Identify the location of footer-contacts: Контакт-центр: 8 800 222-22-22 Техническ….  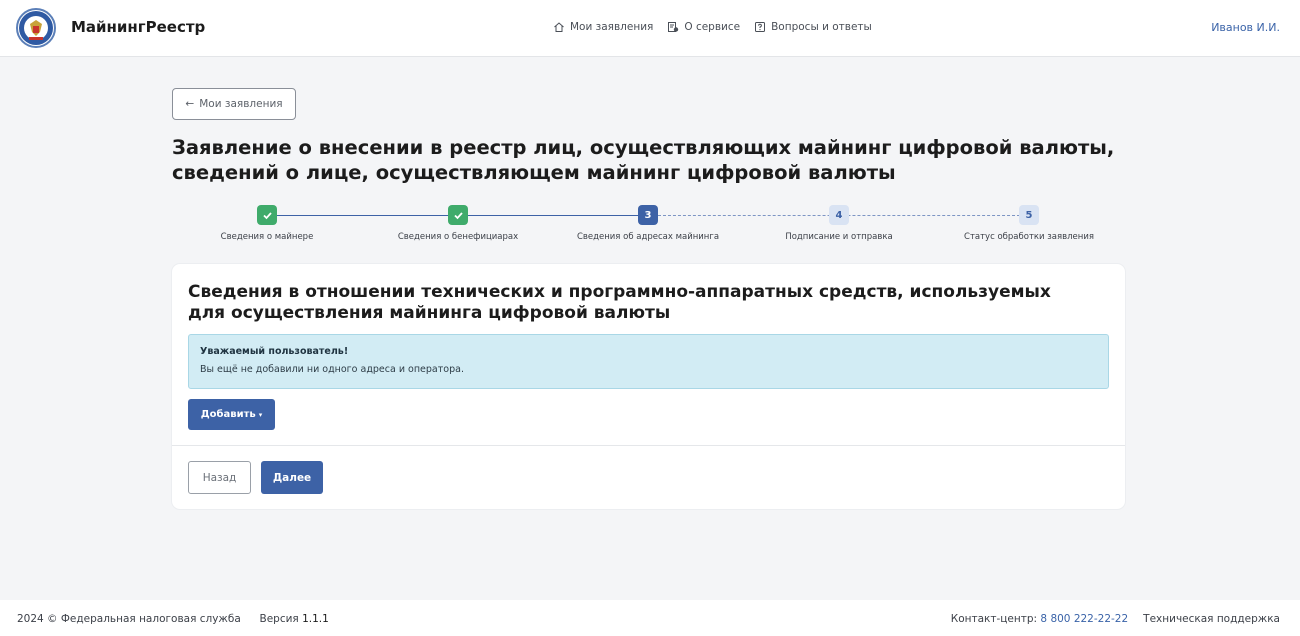
(1115, 619).